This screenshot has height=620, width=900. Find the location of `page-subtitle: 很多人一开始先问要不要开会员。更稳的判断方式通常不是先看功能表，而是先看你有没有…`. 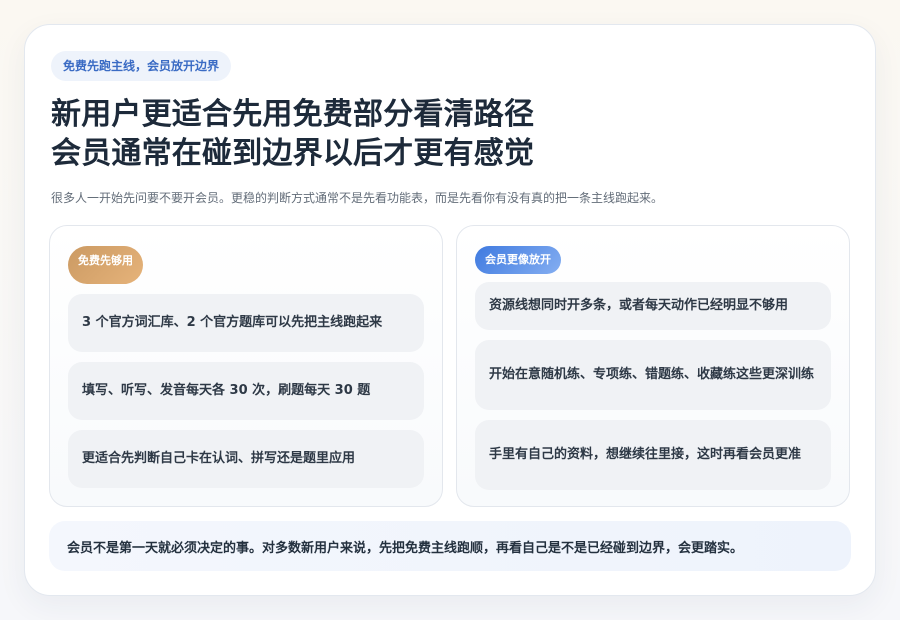

page-subtitle: 很多人一开始先问要不要开会员。更稳的判断方式通常不是先看功能表，而是先看你有没有… is located at coordinates (357, 198).